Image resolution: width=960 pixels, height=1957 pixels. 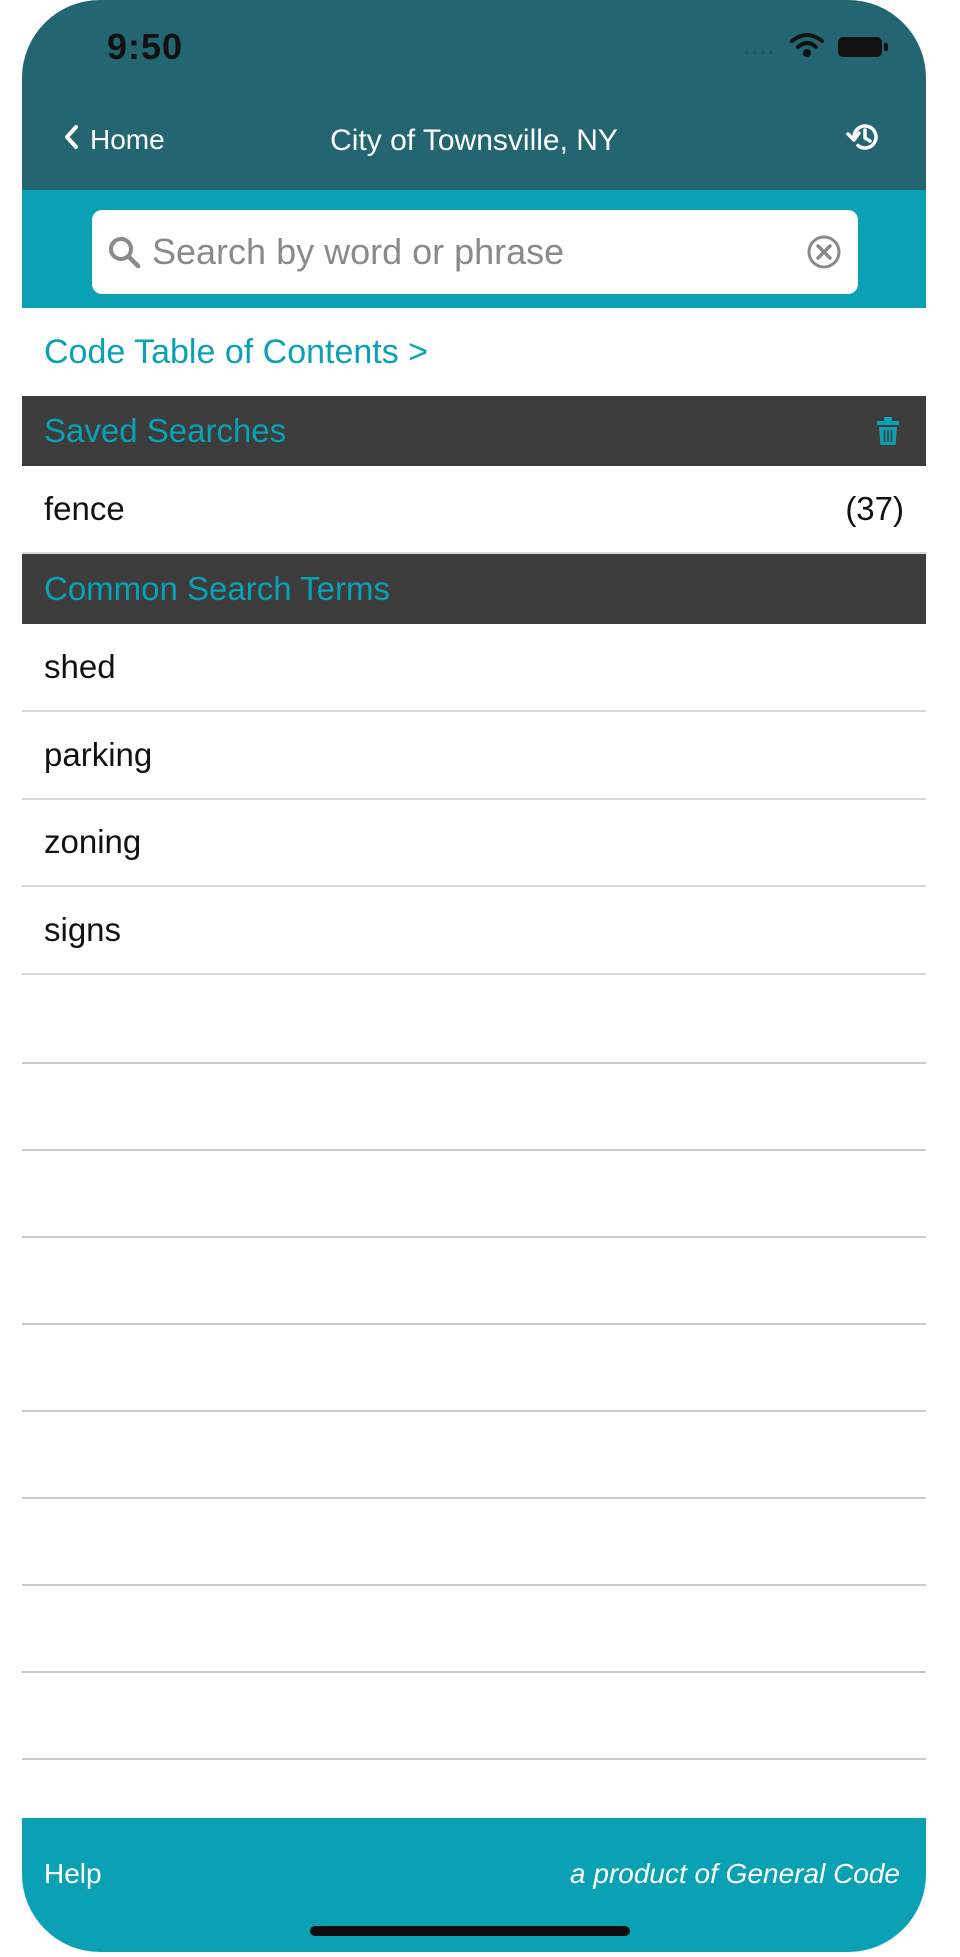 What do you see at coordinates (474, 1885) in the screenshot?
I see `footer-bar: Help a product of General Code` at bounding box center [474, 1885].